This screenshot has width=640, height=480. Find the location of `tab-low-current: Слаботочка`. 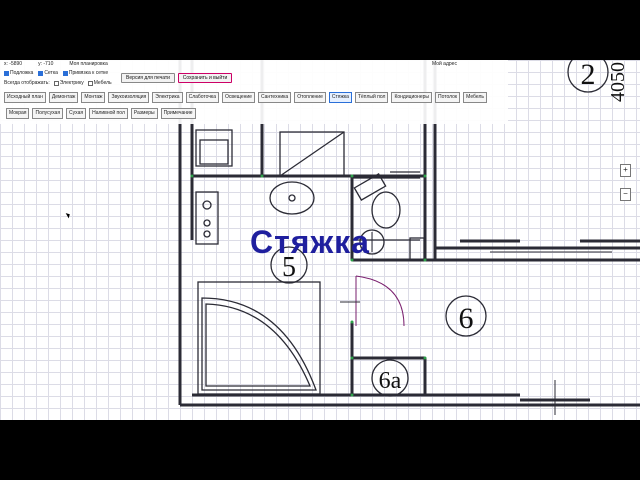

tab-low-current: Слаботочка is located at coordinates (202, 97).